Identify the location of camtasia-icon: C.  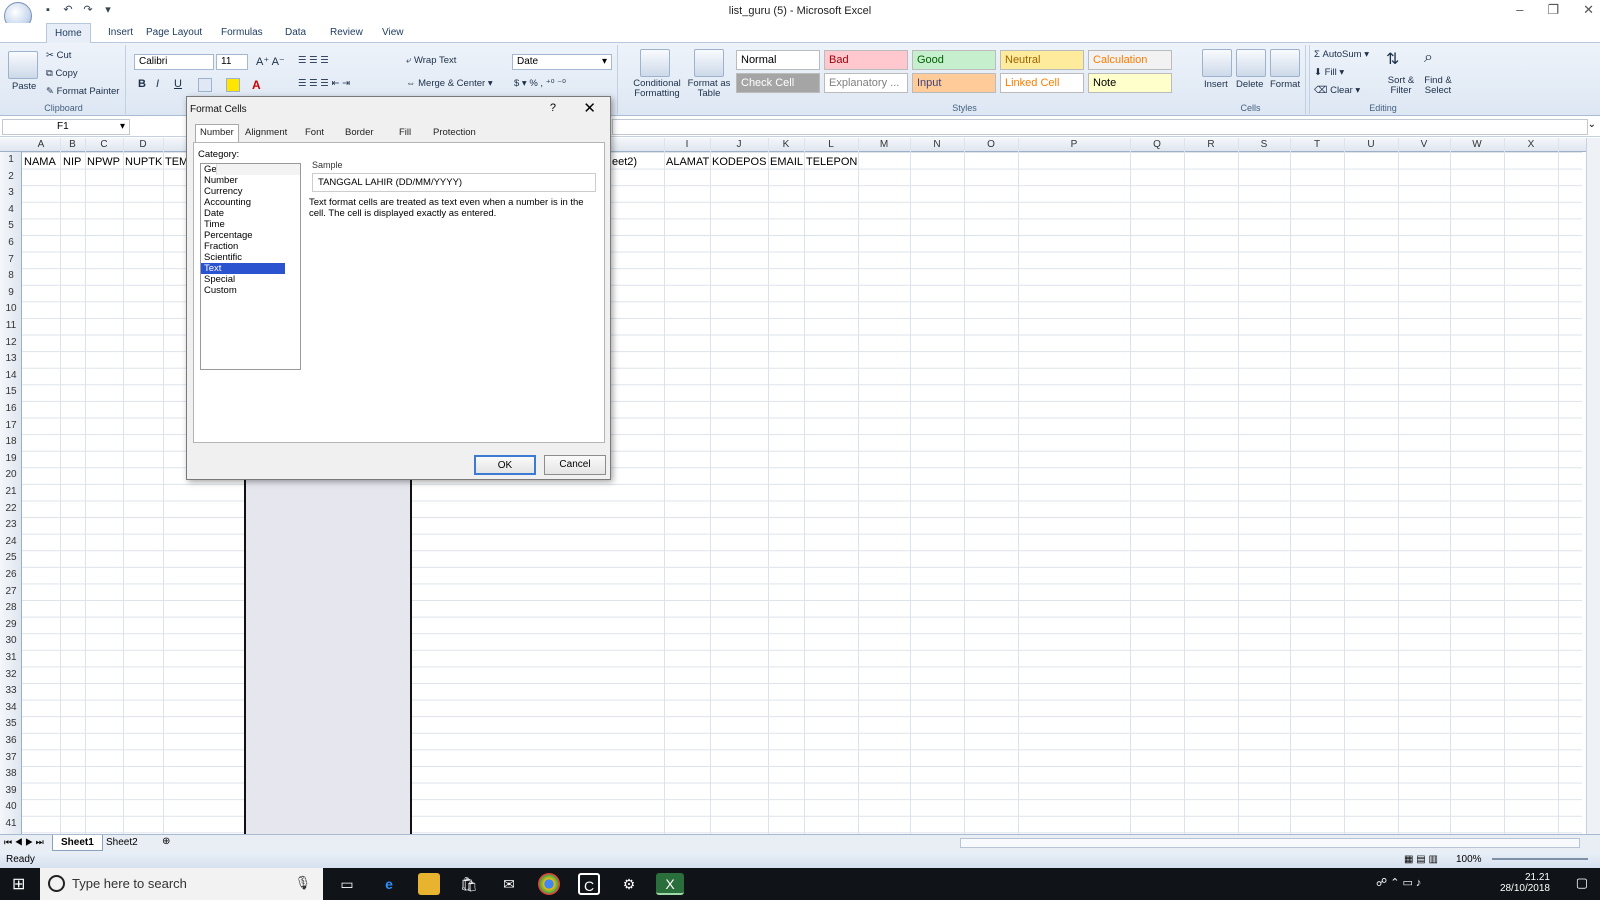
(589, 884).